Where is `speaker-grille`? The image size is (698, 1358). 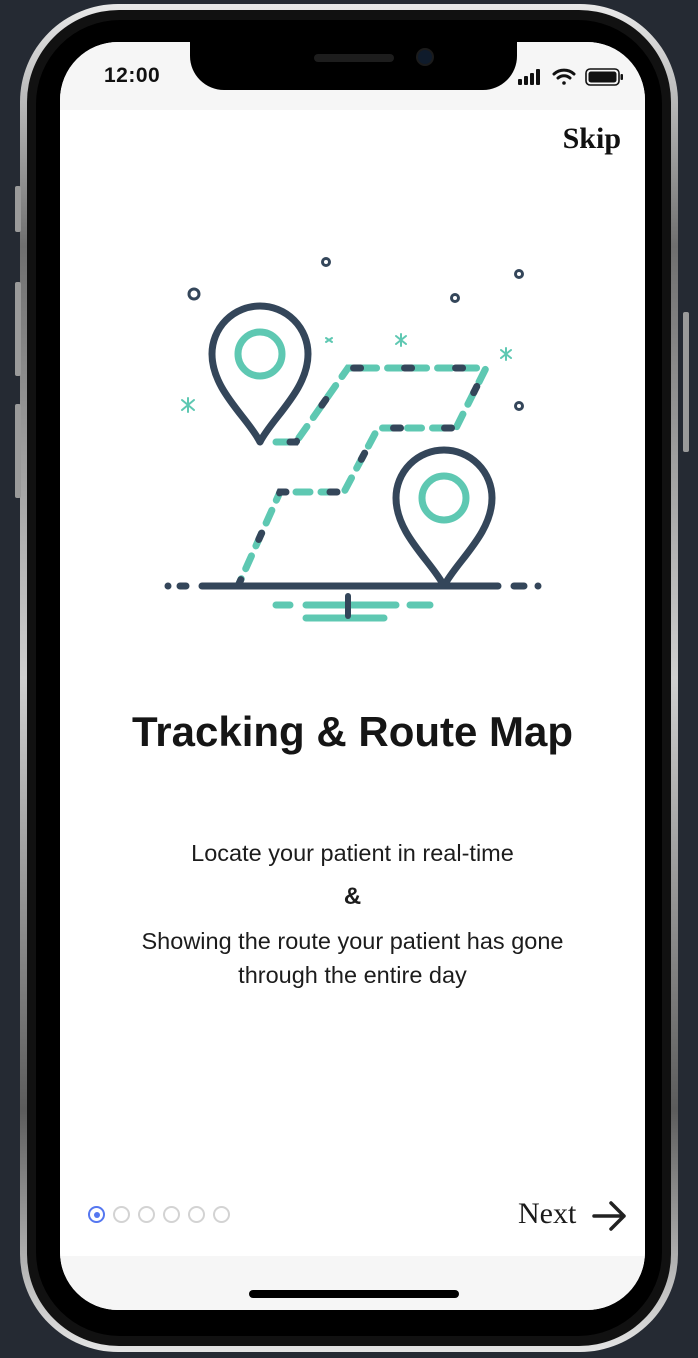
speaker-grille is located at coordinates (354, 58).